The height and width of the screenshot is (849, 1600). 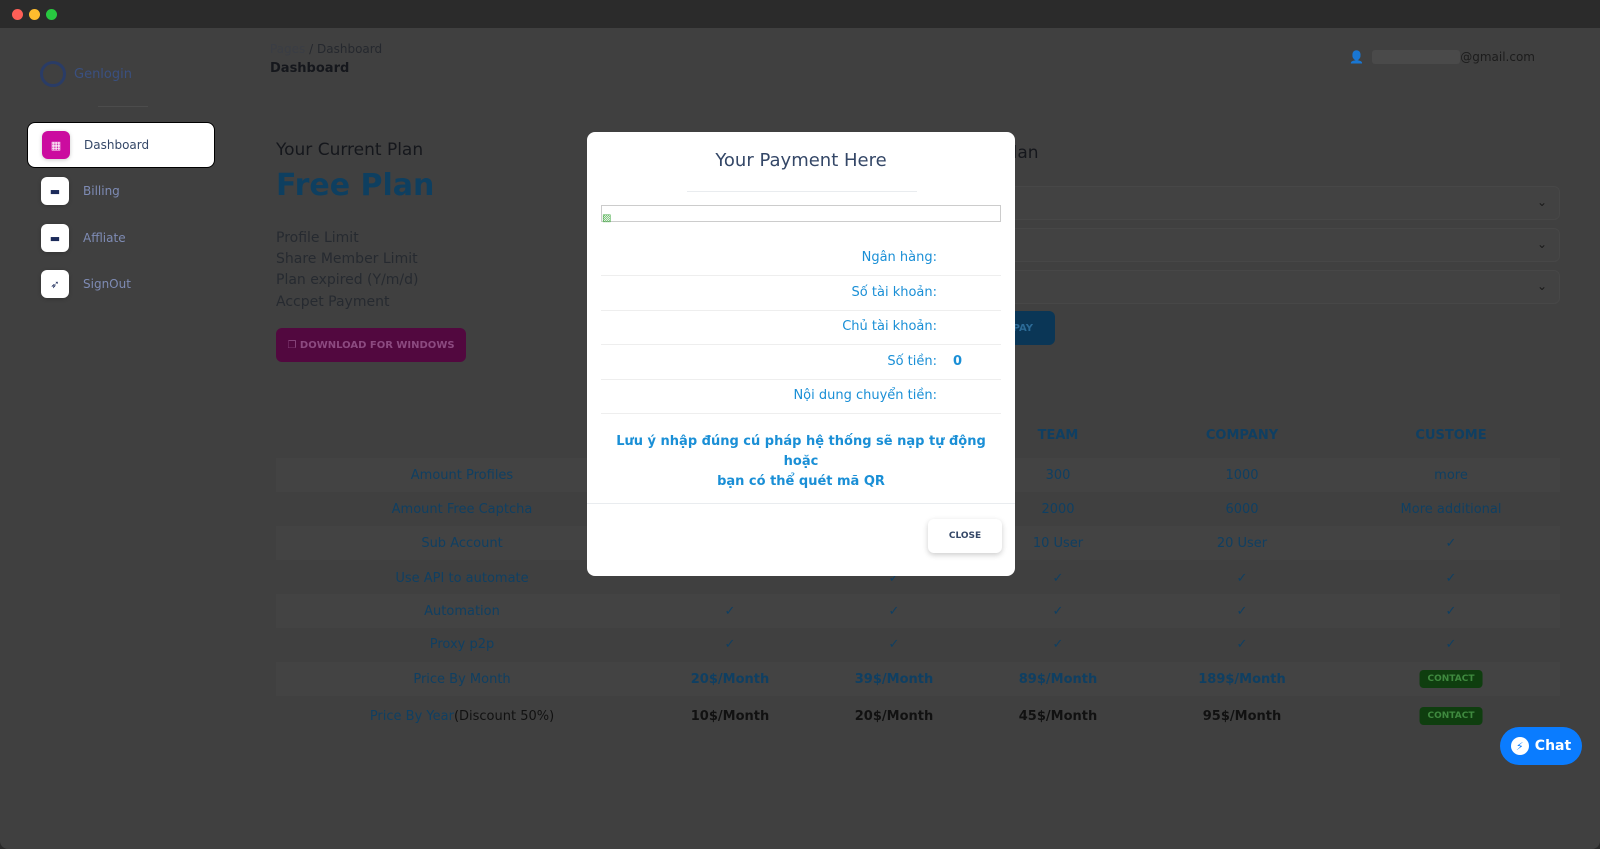 I want to click on table-cell: More additional, so click(x=1451, y=509).